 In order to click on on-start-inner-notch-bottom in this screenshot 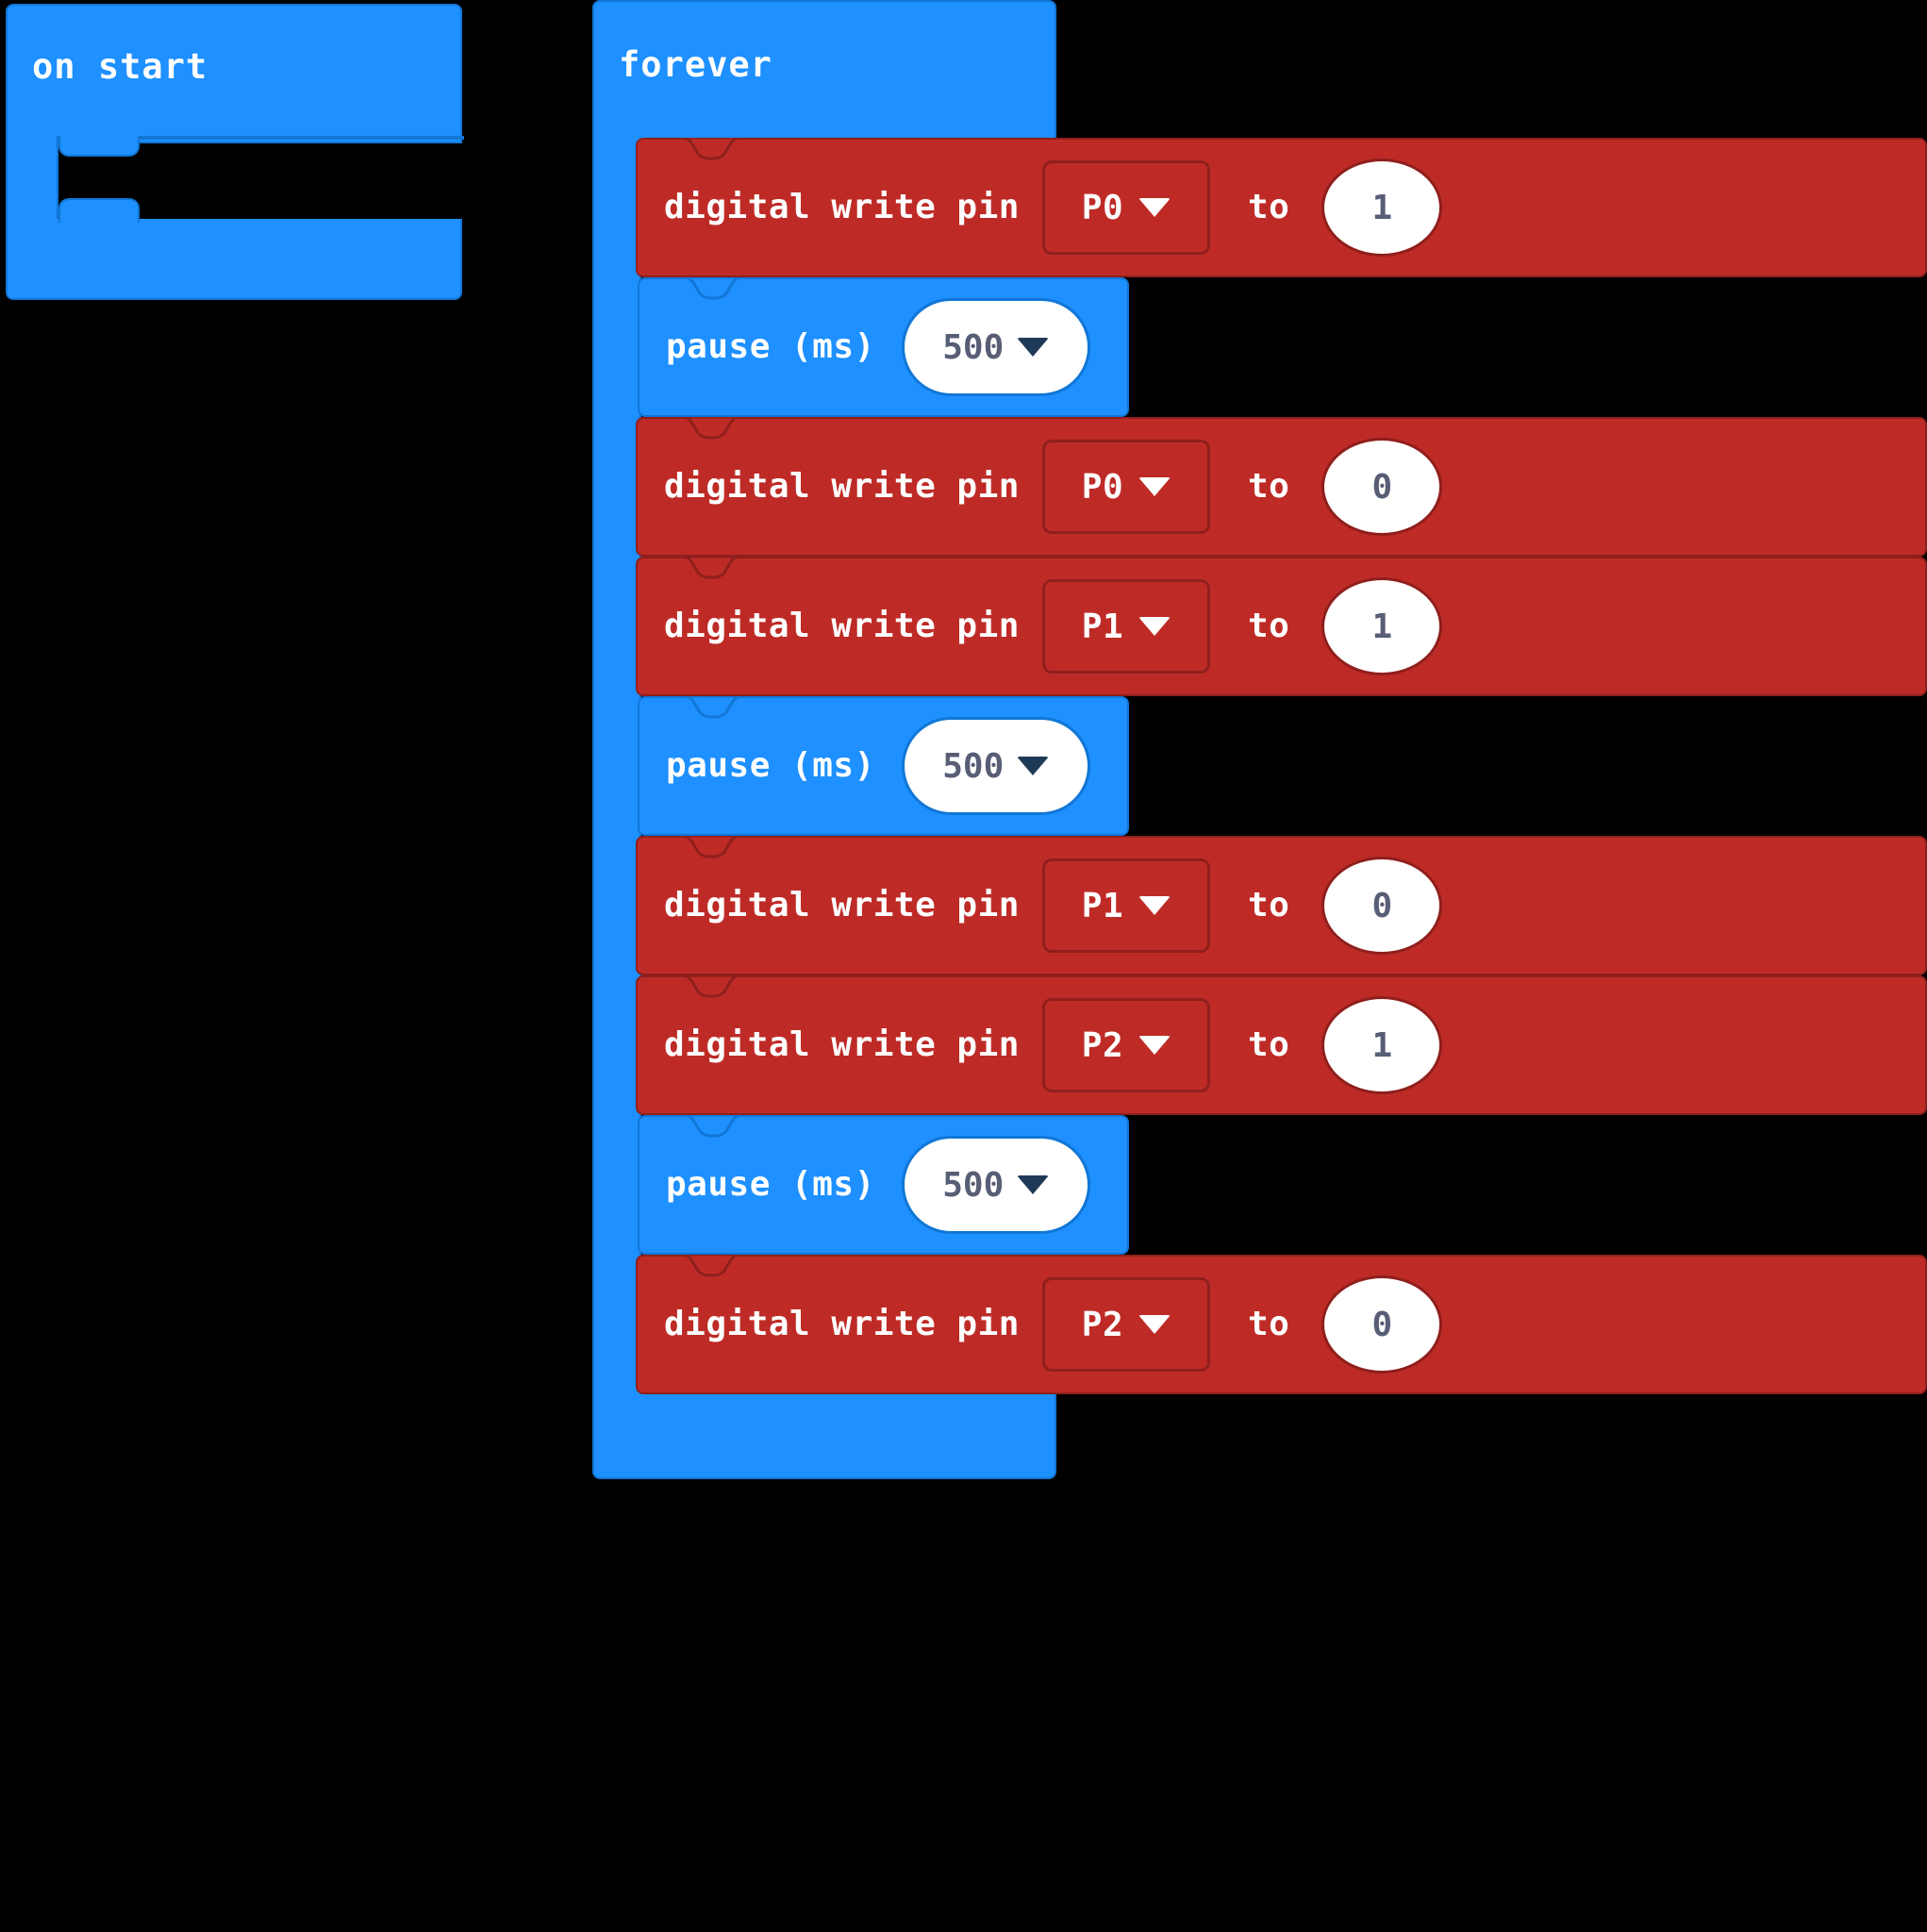, I will do `click(99, 210)`.